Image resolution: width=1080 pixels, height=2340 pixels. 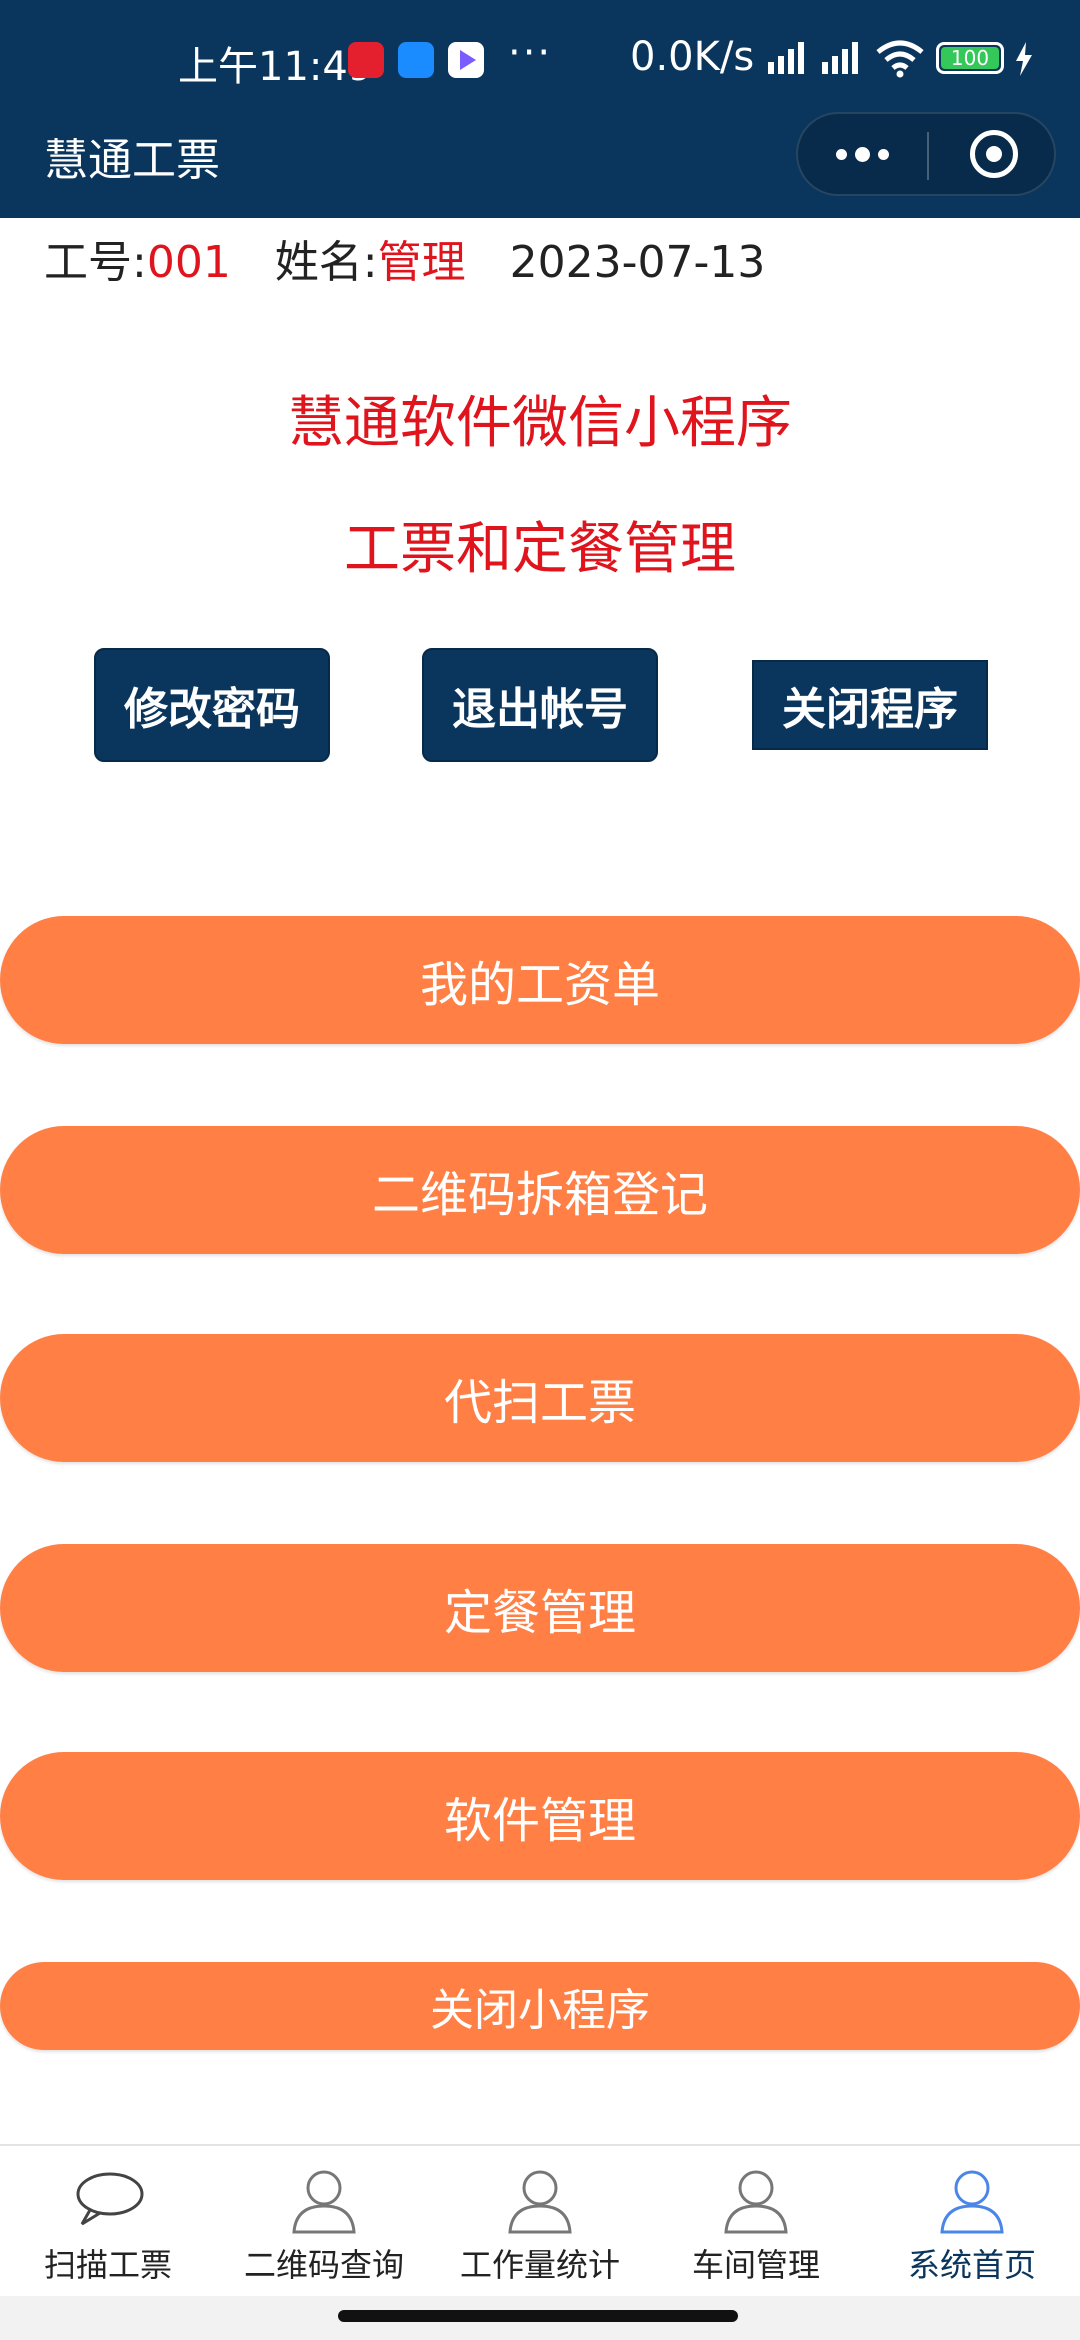 I want to click on miniprogram-capsule, so click(x=926, y=154).